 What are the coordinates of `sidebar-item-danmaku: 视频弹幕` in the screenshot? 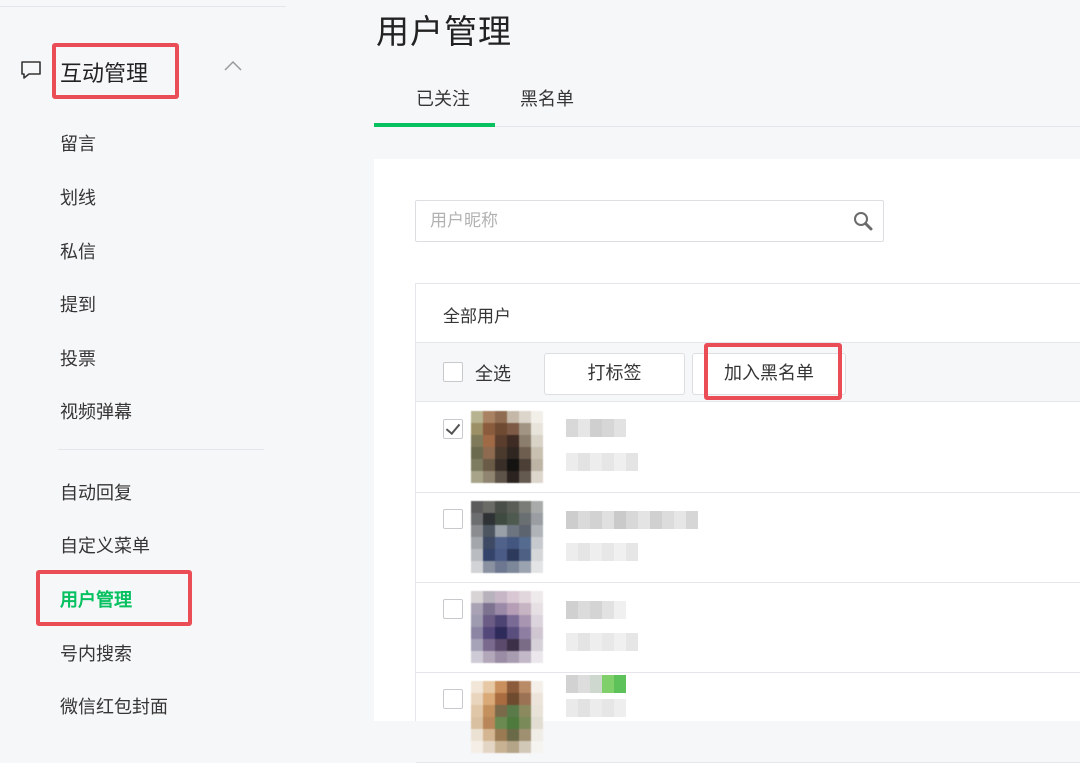 It's located at (96, 411).